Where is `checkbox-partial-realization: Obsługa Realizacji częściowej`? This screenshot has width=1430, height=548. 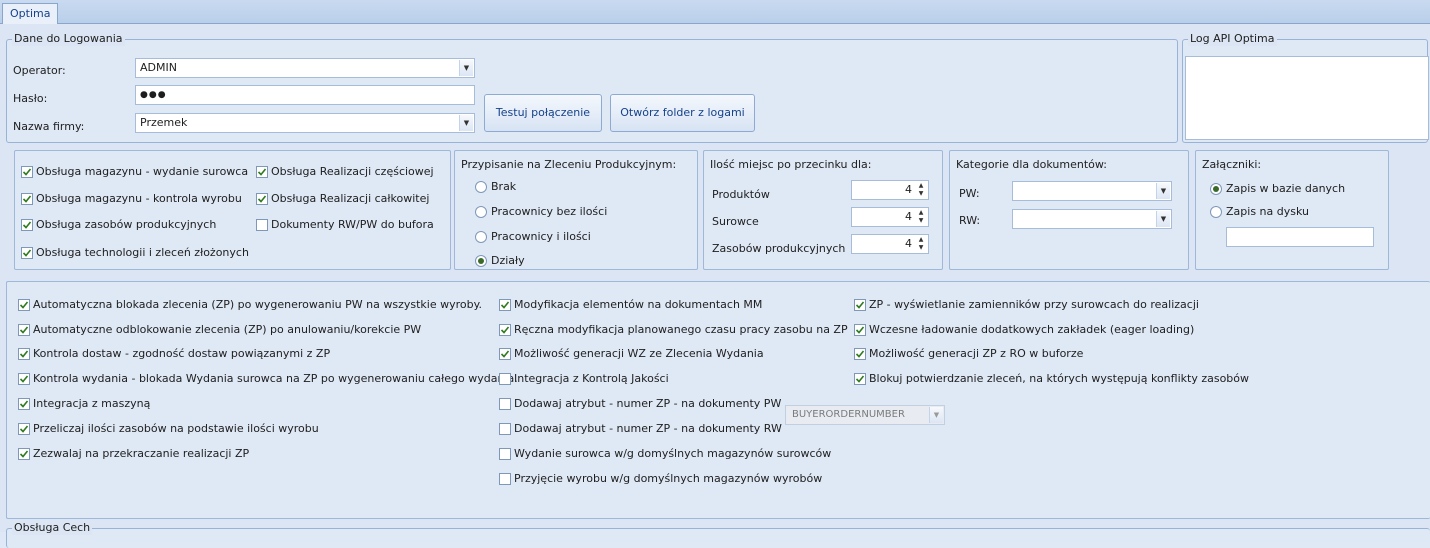 checkbox-partial-realization: Obsługa Realizacji częściowej is located at coordinates (345, 171).